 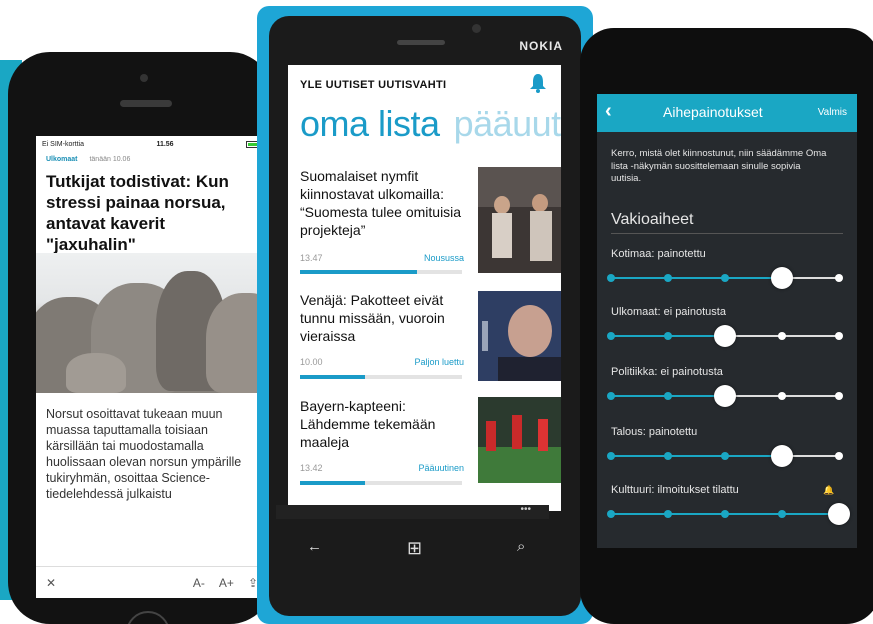 I want to click on hardware-nav: ← ⊞ ⌕, so click(x=413, y=553).